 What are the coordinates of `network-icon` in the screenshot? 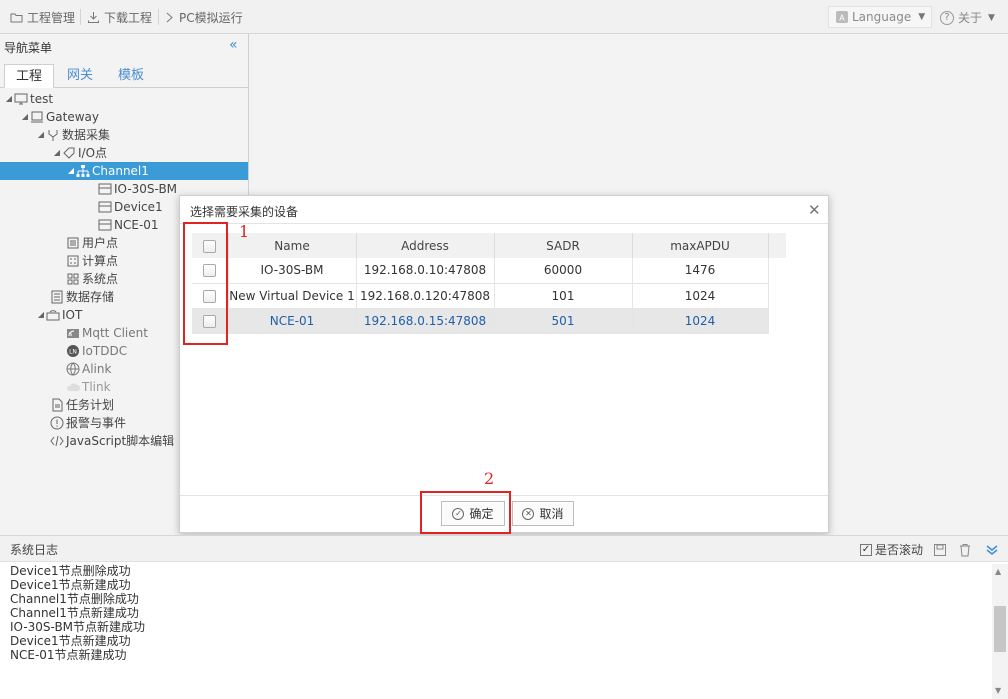 It's located at (83, 171).